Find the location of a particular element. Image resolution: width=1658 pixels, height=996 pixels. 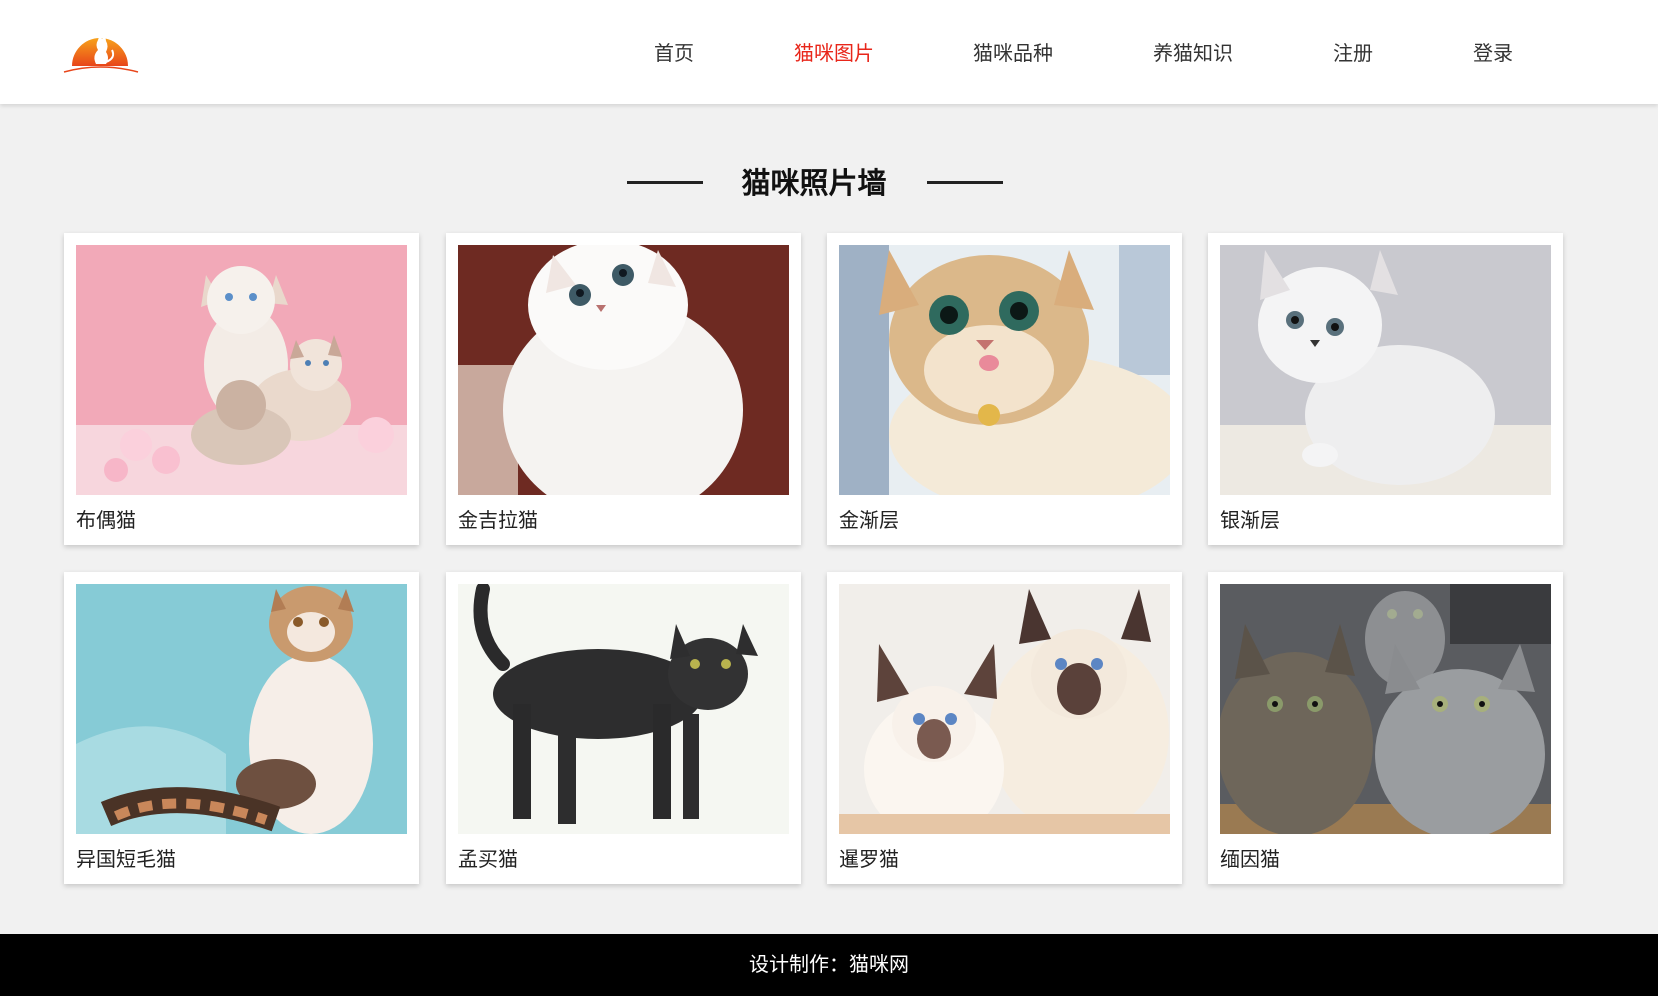

photo-card-bombay: 孟买猫 is located at coordinates (623, 728).